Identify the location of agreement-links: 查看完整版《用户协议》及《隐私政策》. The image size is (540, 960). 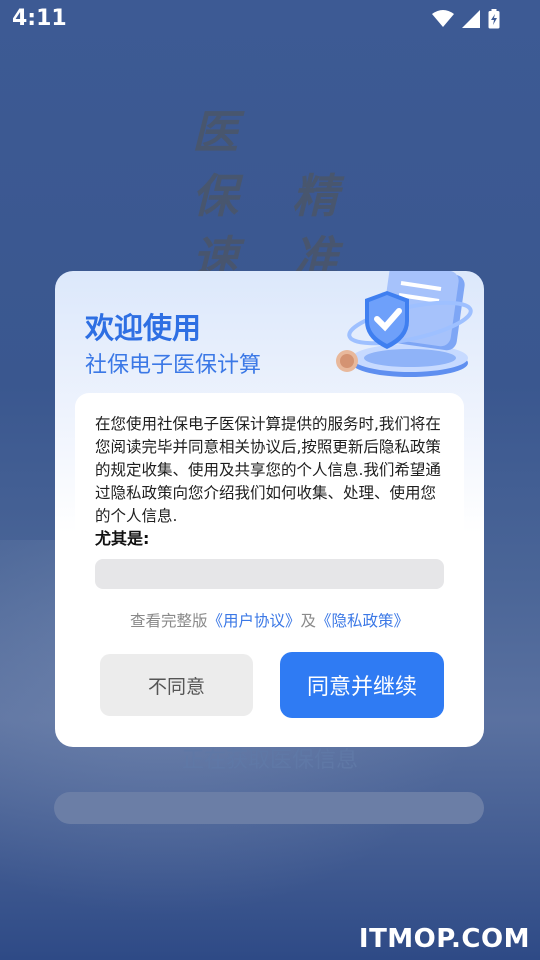
(269, 620).